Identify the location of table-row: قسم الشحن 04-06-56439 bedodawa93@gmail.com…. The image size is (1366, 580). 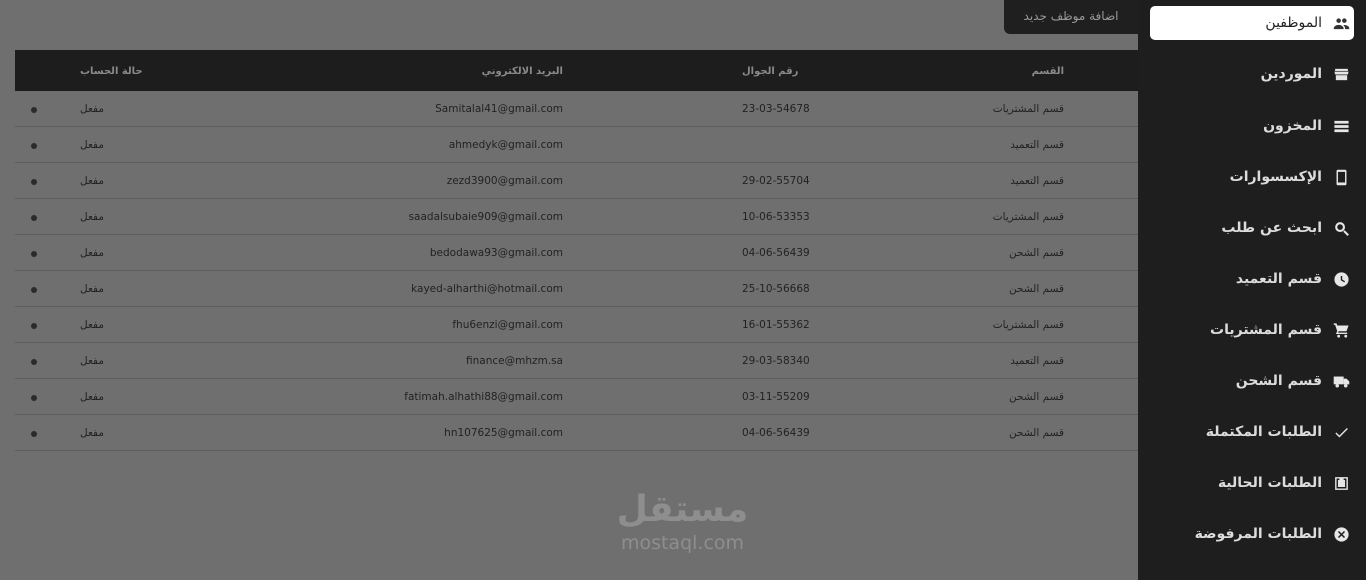
(576, 253).